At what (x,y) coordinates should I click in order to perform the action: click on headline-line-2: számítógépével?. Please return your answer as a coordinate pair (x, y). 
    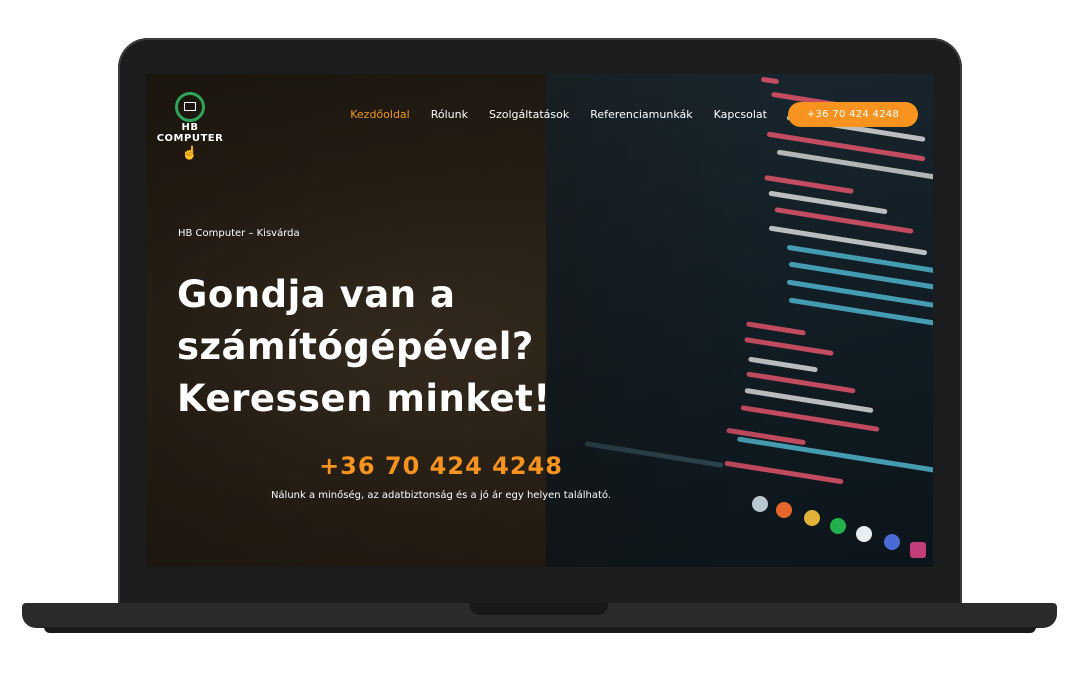
    Looking at the image, I should click on (355, 346).